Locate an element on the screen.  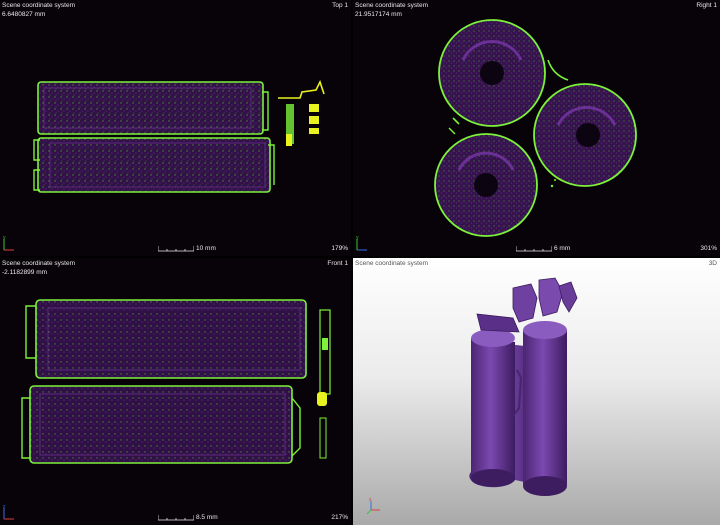
slice-position: -2.1182899 mm is located at coordinates (25, 272).